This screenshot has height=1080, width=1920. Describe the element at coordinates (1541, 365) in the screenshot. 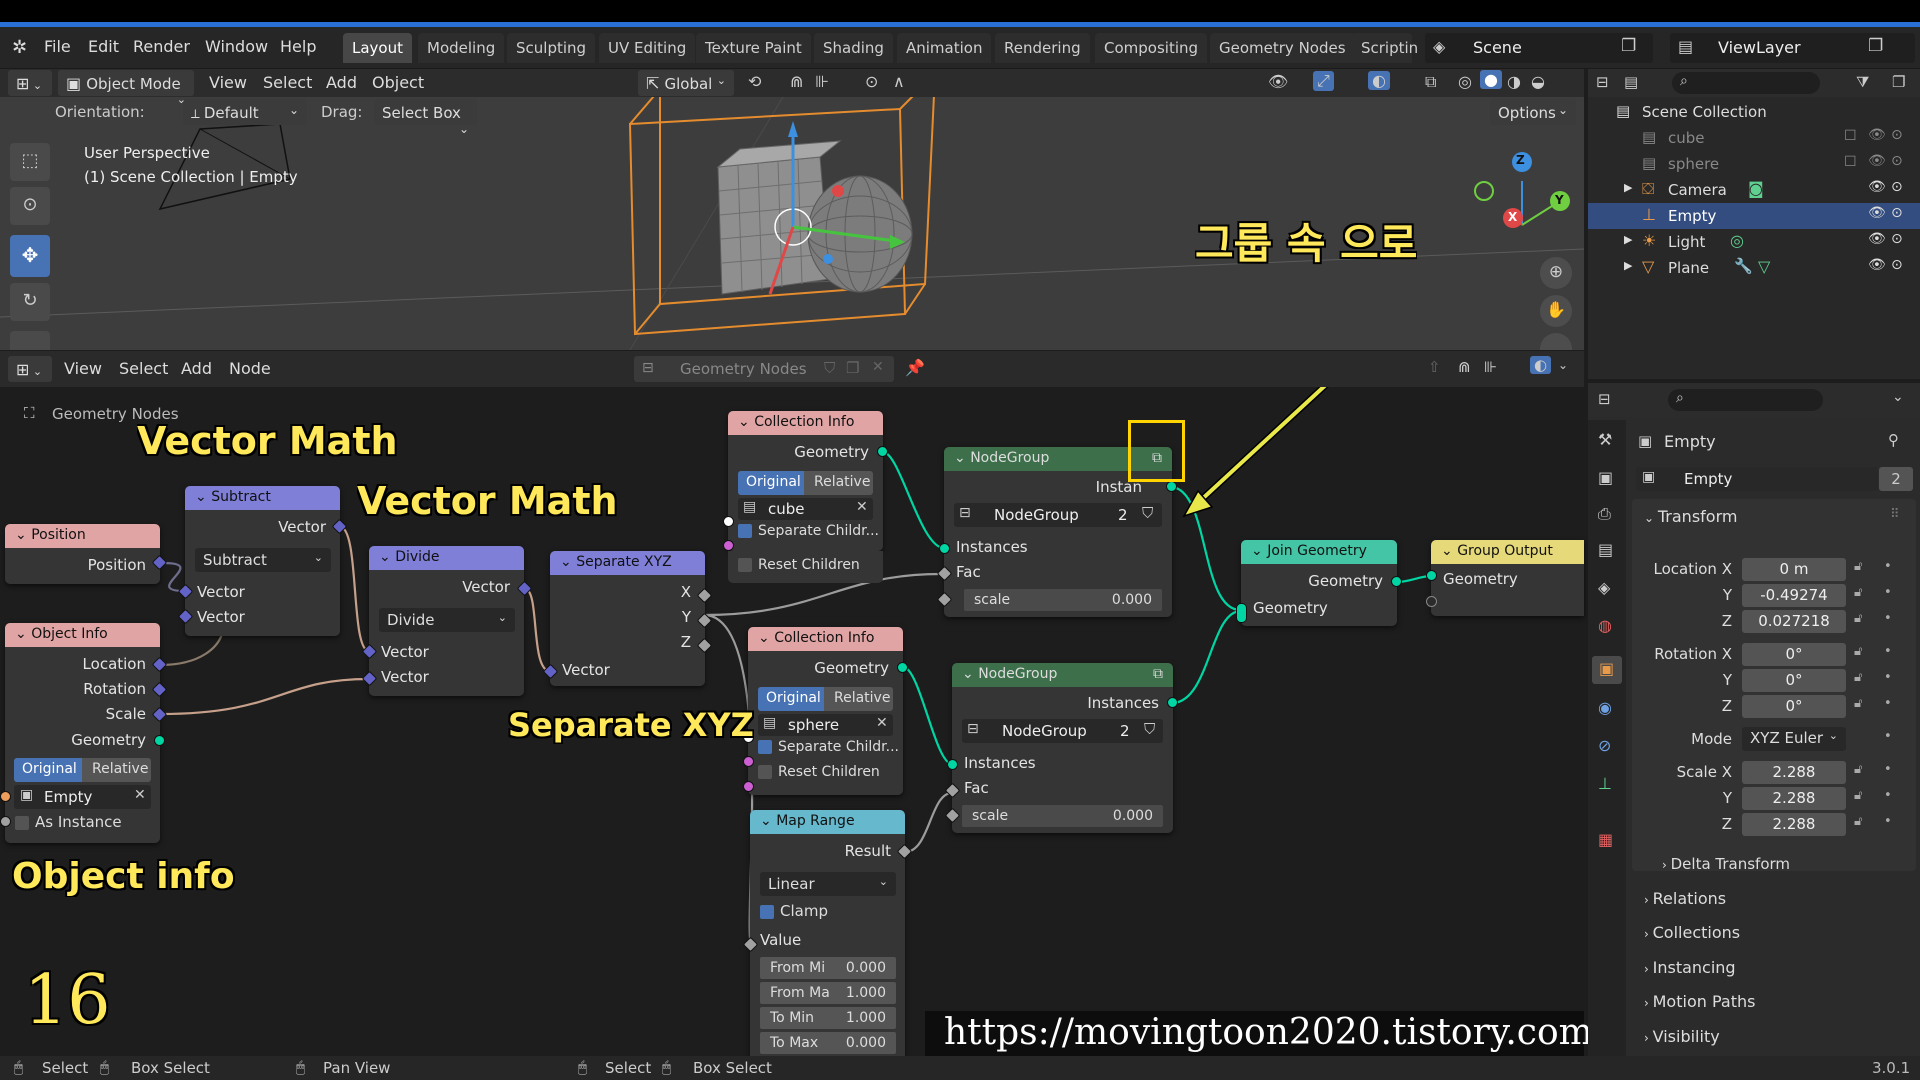

I see `overlay-toggle-icon: ◐` at that location.